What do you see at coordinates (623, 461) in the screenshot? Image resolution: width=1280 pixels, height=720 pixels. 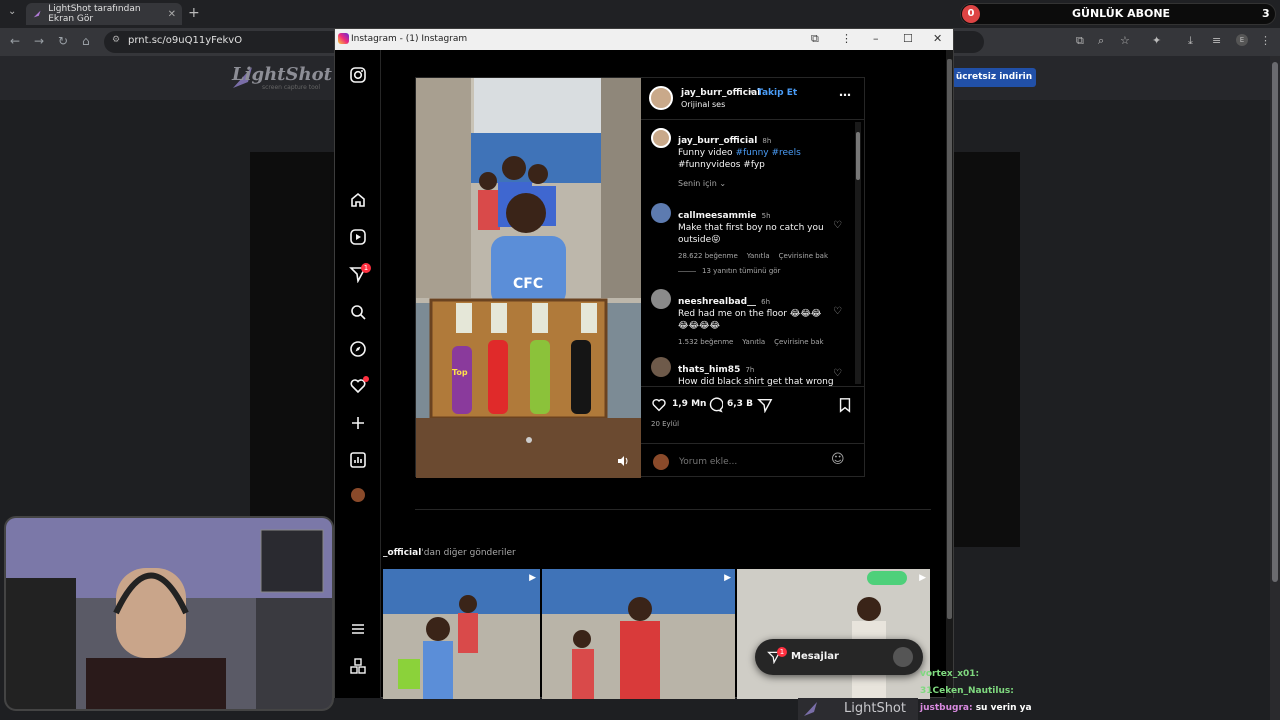 I see `volume-icon` at bounding box center [623, 461].